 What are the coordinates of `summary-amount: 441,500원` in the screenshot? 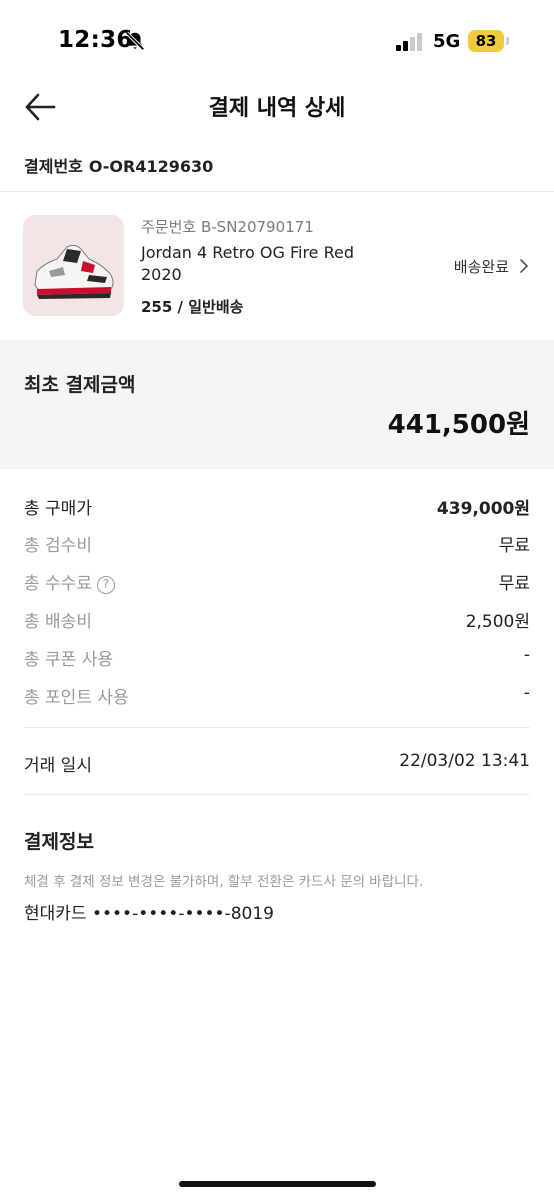 It's located at (458, 425).